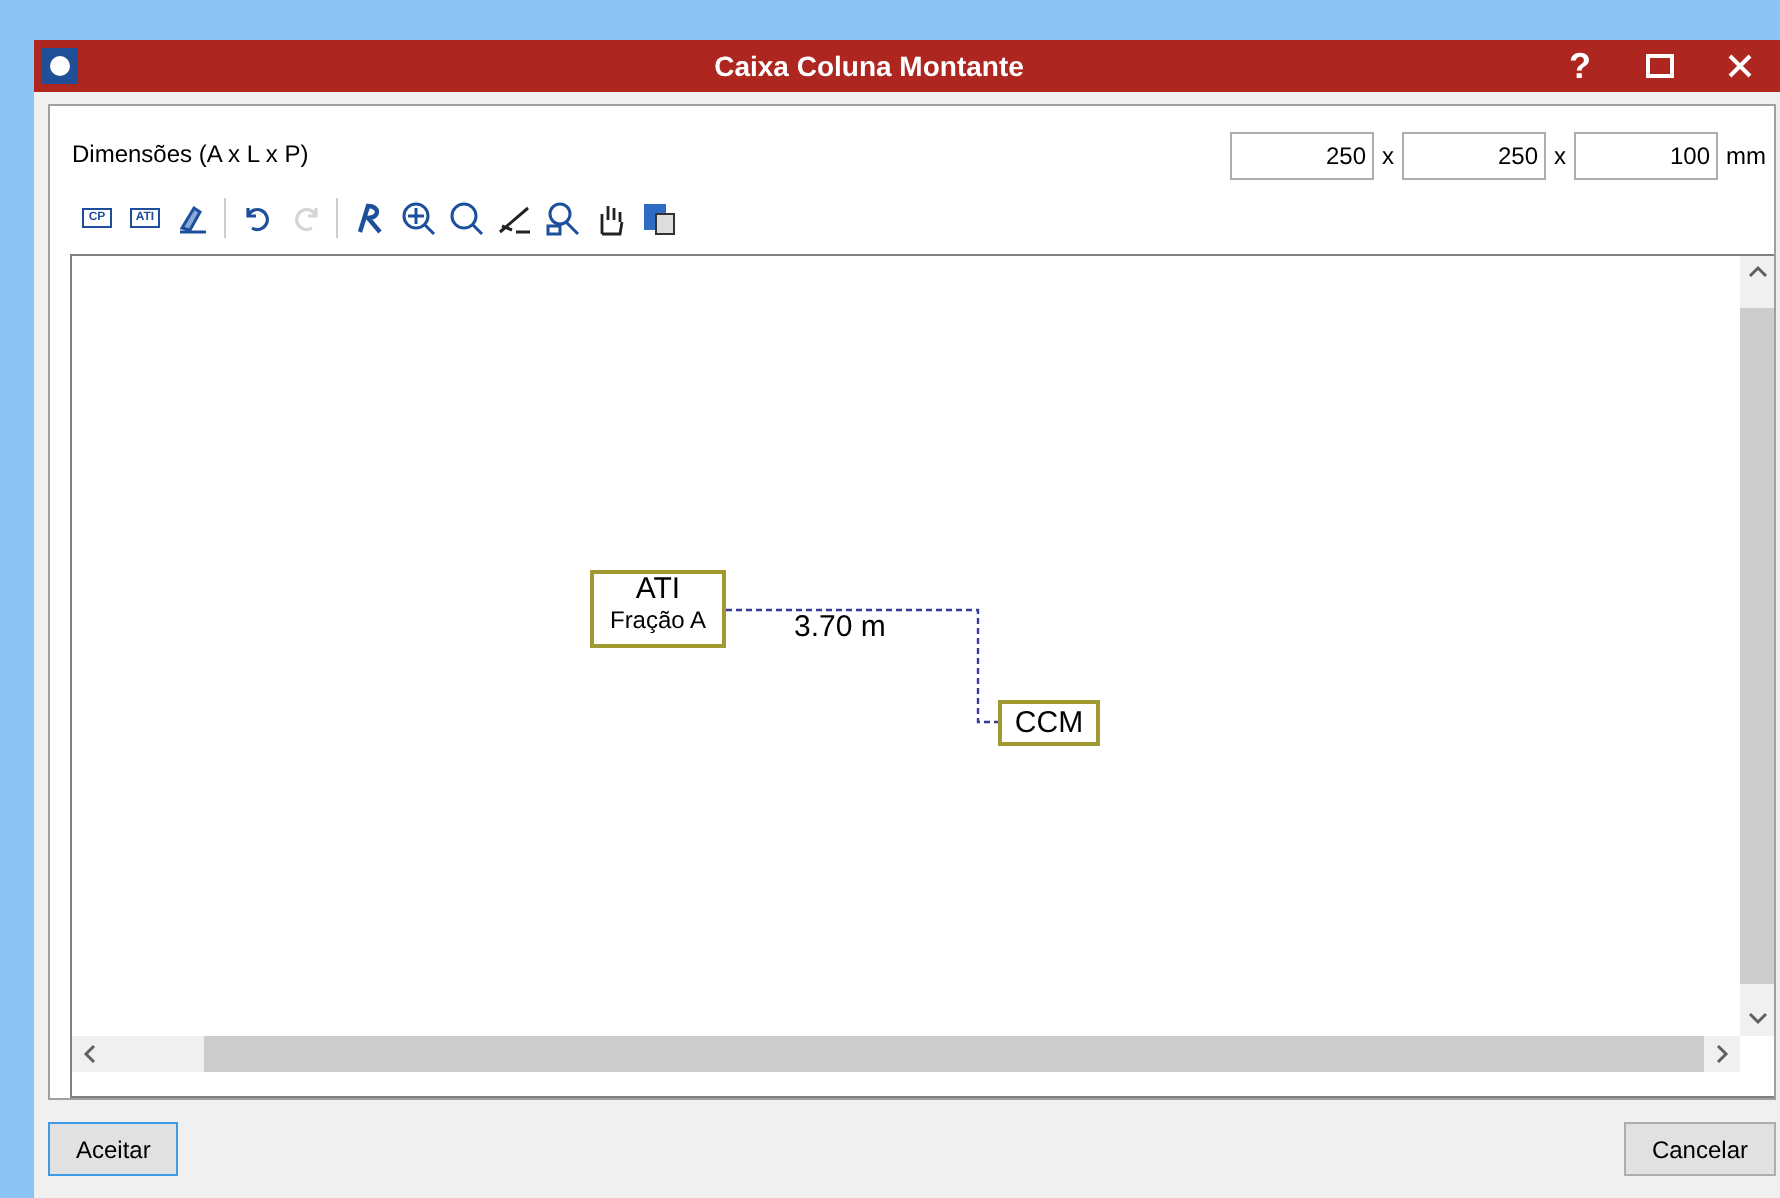 This screenshot has height=1198, width=1780. What do you see at coordinates (60, 66) in the screenshot?
I see `app-icon` at bounding box center [60, 66].